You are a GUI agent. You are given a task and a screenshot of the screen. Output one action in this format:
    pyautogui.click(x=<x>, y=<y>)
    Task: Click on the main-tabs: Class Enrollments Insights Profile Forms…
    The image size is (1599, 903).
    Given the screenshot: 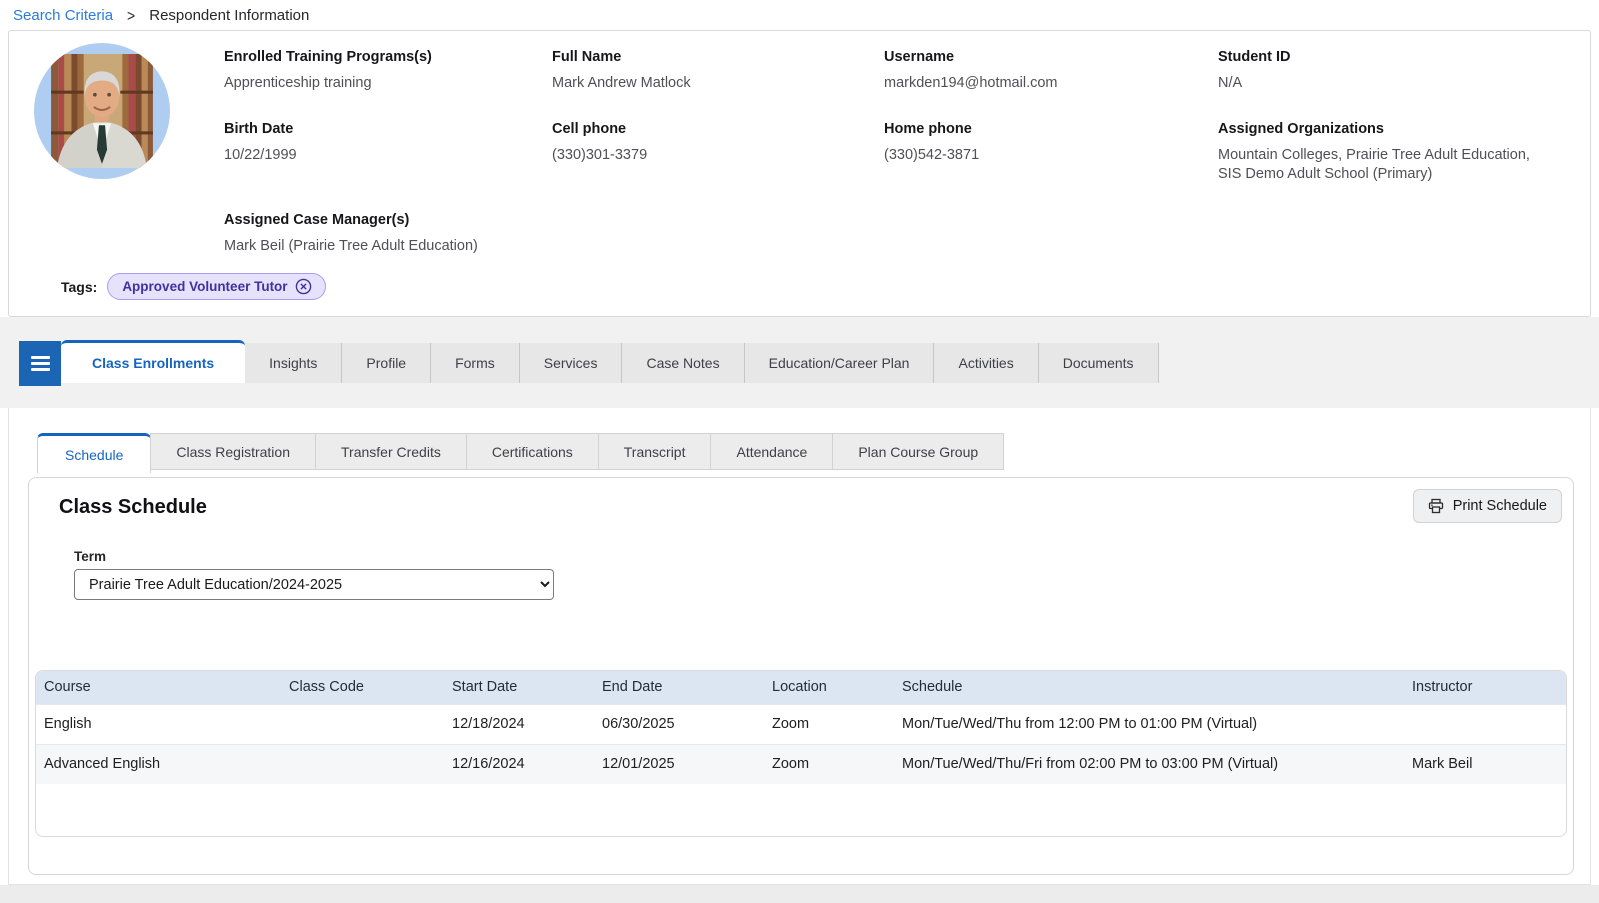 What is the action you would take?
    pyautogui.click(x=809, y=363)
    